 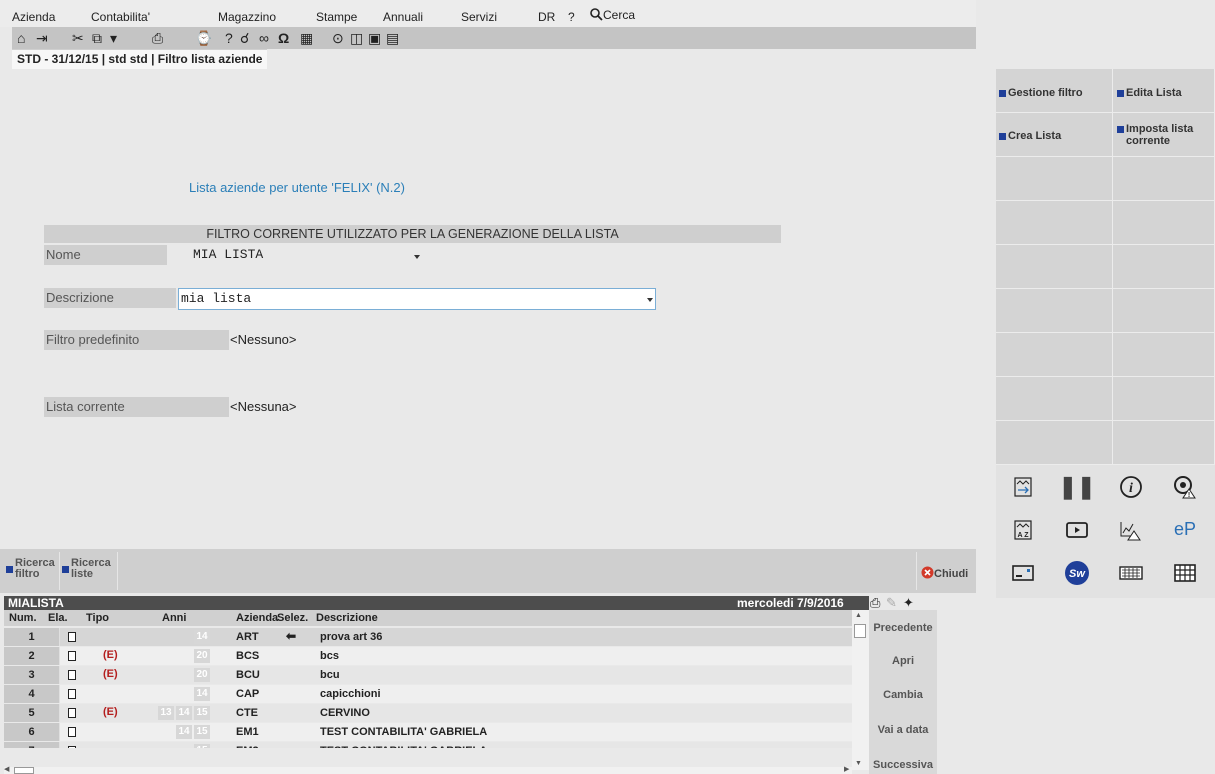 I want to click on vai-a-data-button: Vai a data, so click(x=903, y=730).